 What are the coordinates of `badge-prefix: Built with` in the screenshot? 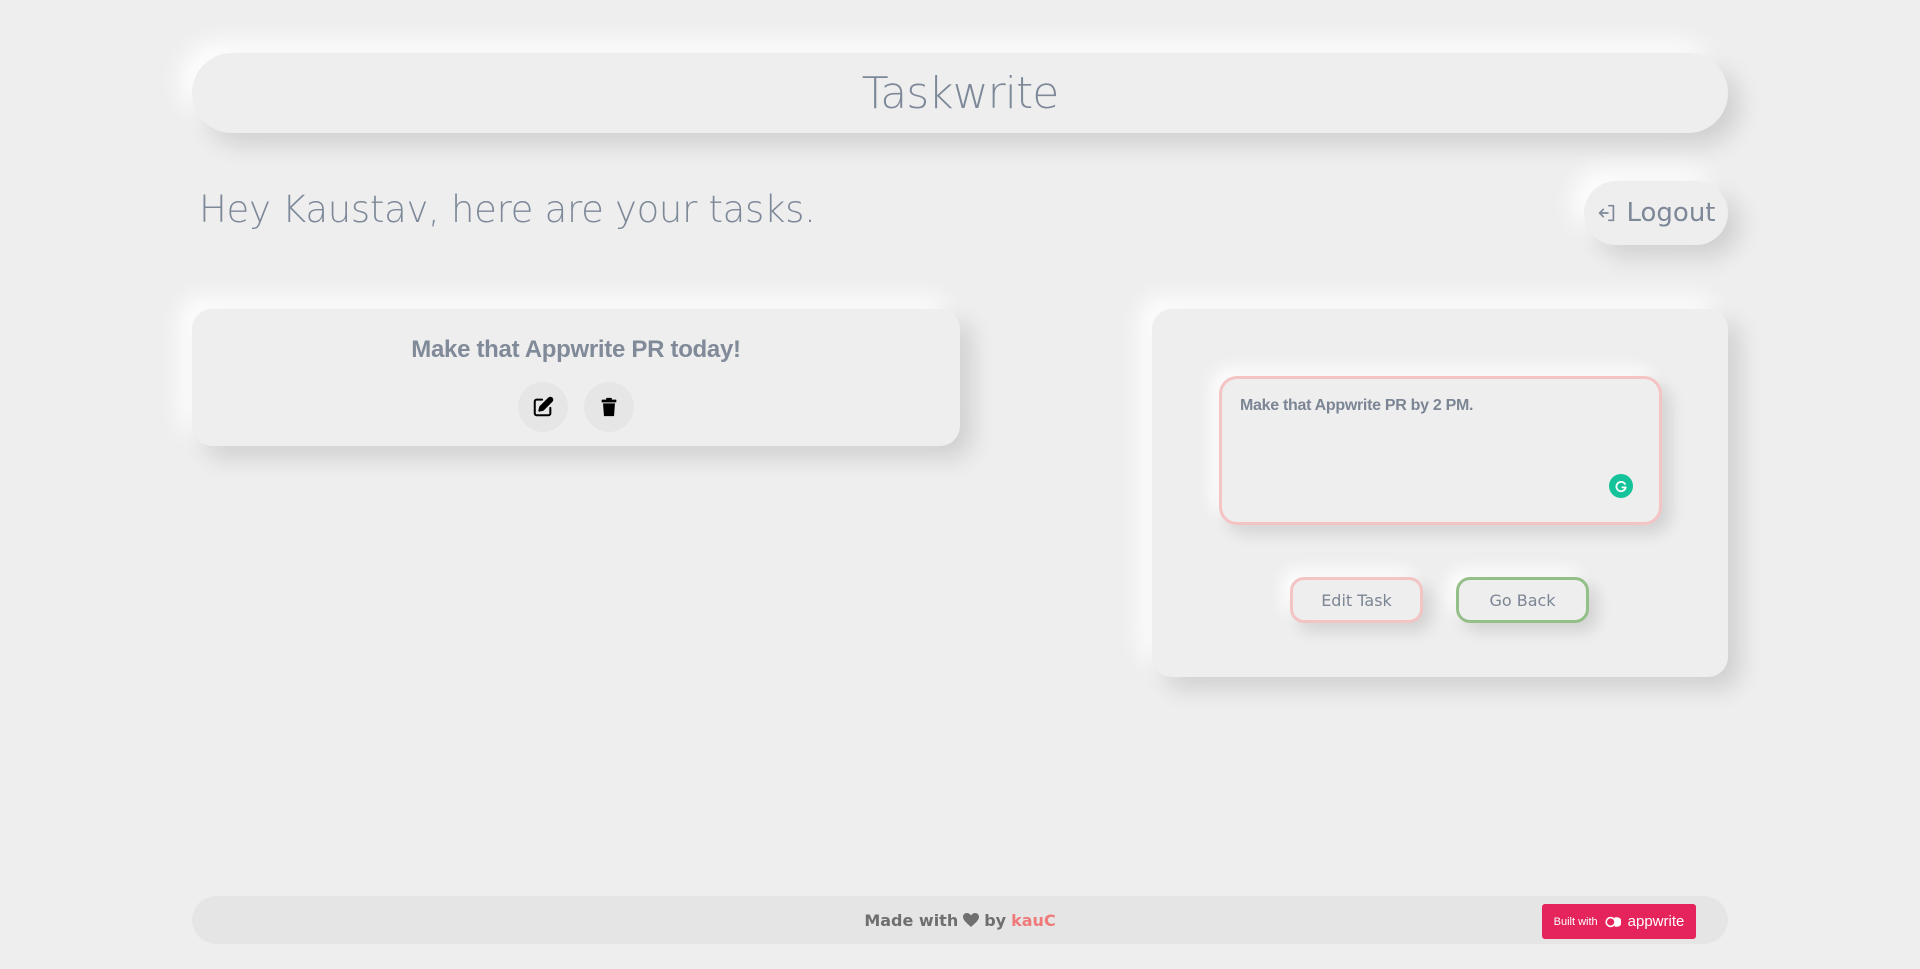 It's located at (1575, 921).